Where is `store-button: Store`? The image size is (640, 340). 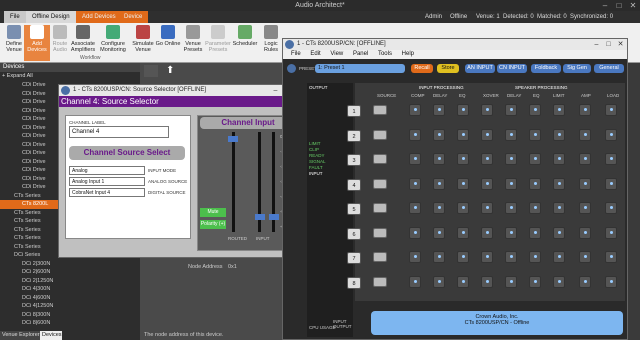 store-button: Store is located at coordinates (448, 68).